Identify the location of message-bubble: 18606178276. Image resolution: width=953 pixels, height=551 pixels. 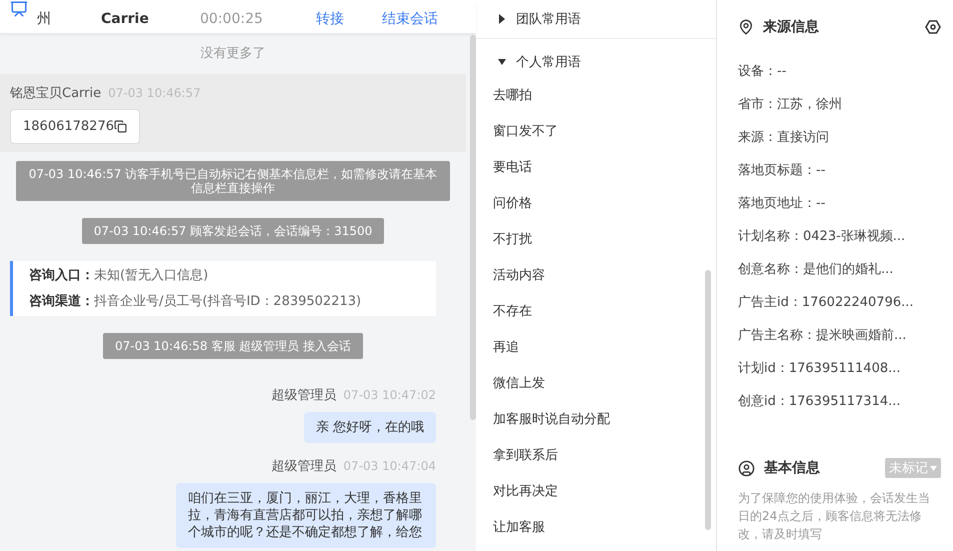
(75, 126).